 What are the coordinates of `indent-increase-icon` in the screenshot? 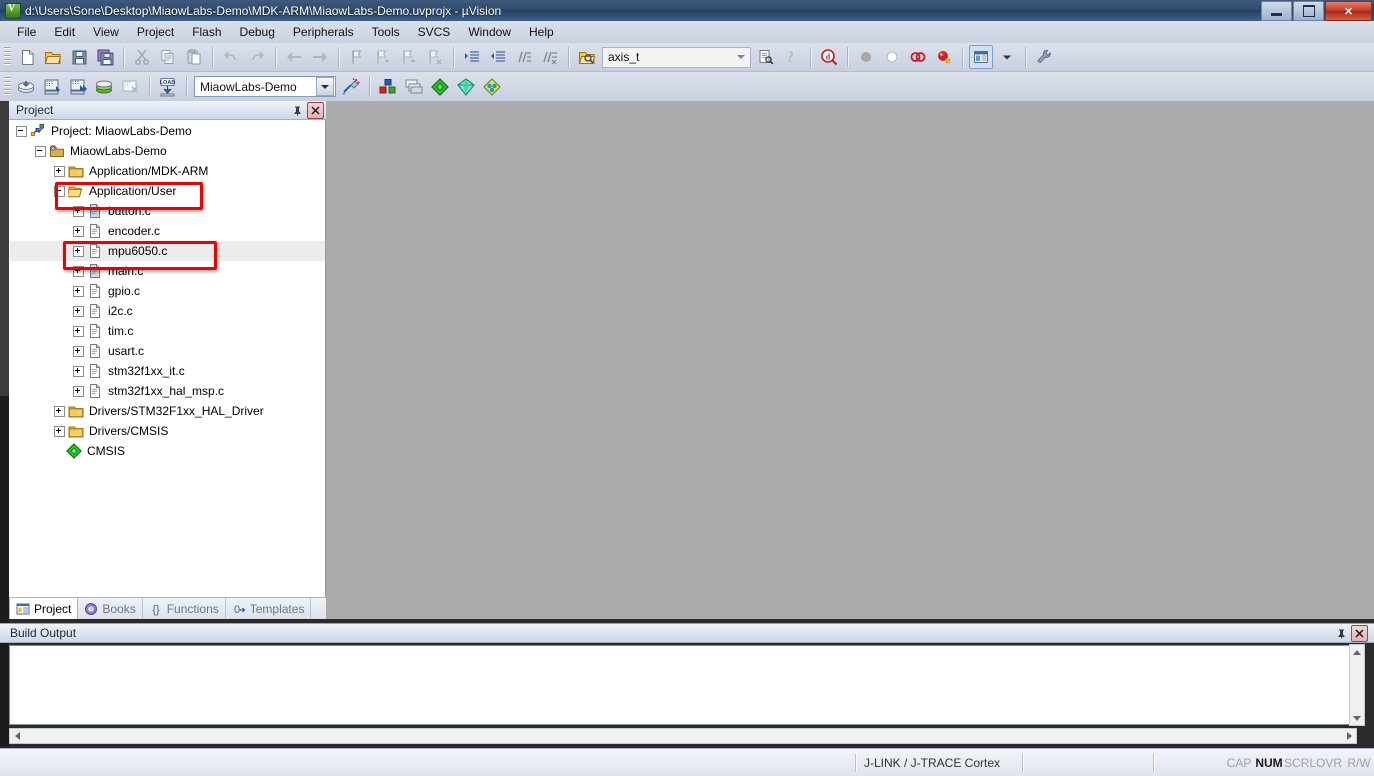 It's located at (472, 57).